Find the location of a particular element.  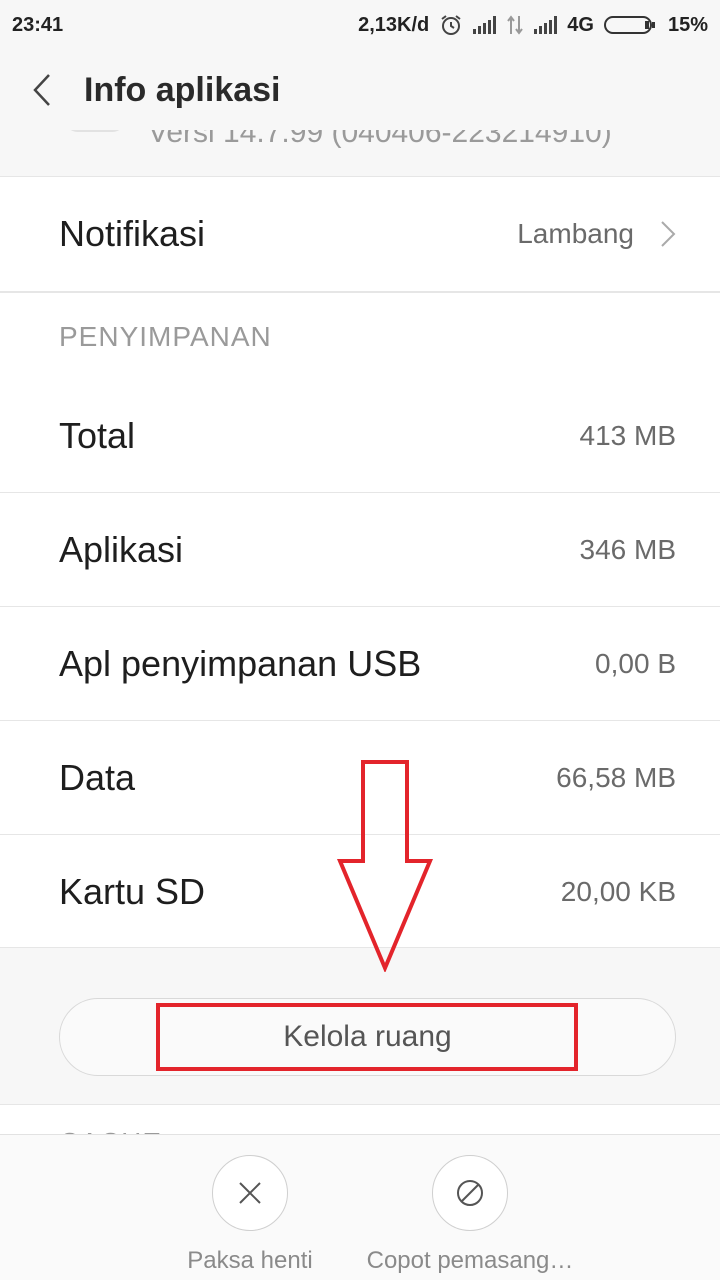

status-bar: 23:41 2,13K/d 4G 15% is located at coordinates (360, 25).